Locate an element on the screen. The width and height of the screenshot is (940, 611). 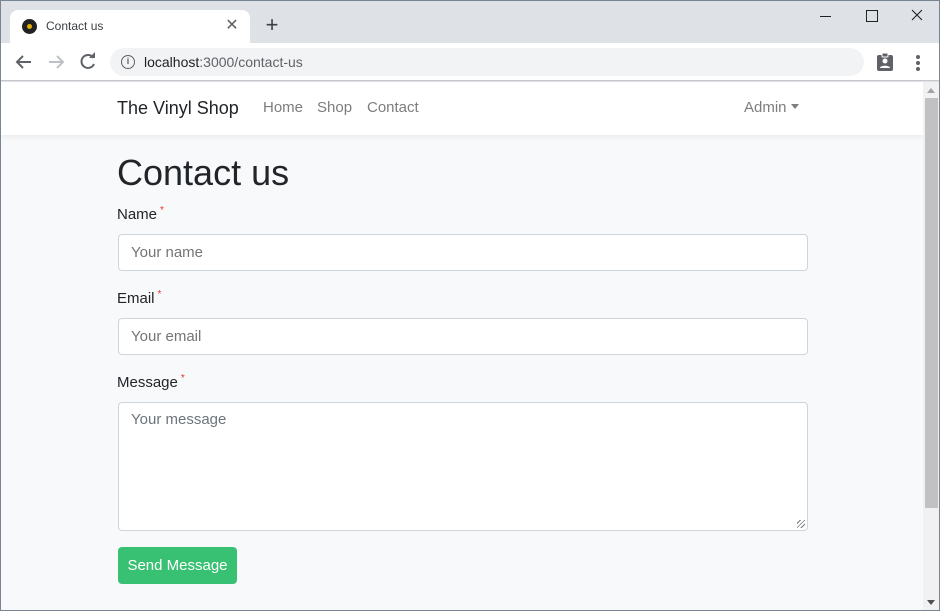
email-input is located at coordinates (463, 336).